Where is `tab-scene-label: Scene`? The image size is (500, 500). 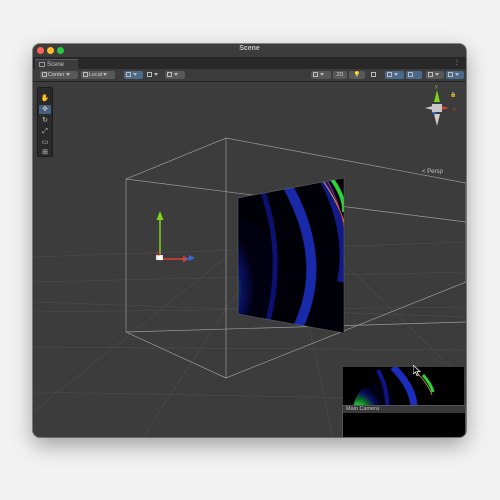 tab-scene-label: Scene is located at coordinates (56, 65).